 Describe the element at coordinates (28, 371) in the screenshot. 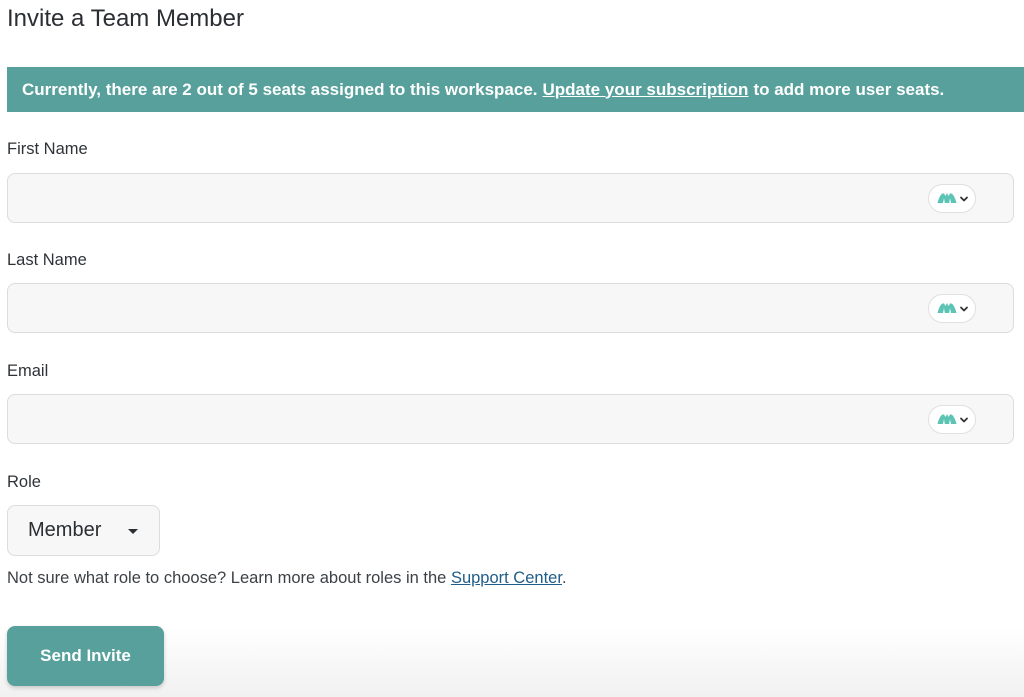

I see `email-label: Email` at that location.